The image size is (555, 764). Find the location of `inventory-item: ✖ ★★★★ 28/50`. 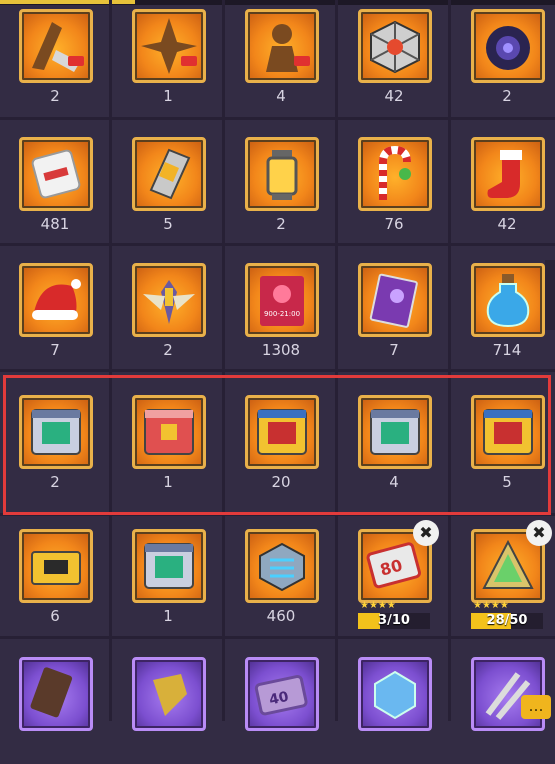

inventory-item: ✖ ★★★★ 28/50 is located at coordinates (503, 574).